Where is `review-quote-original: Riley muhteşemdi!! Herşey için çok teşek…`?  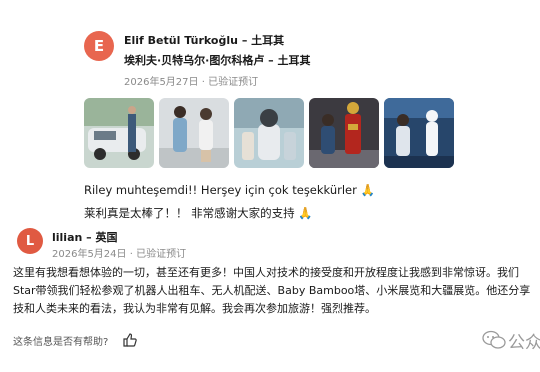 review-quote-original: Riley muhteşemdi!! Herşey için çok teşek… is located at coordinates (229, 190).